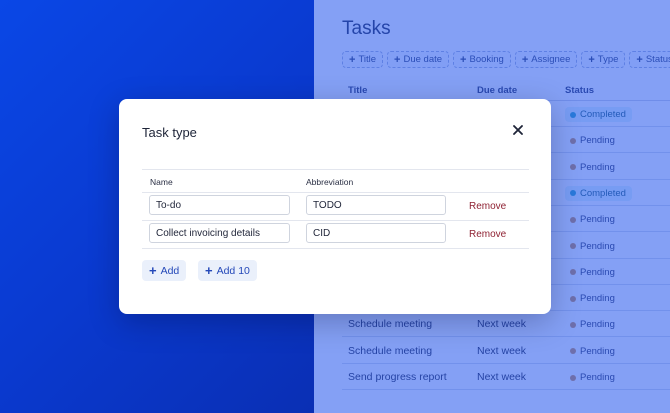 The width and height of the screenshot is (670, 413). Describe the element at coordinates (649, 59) in the screenshot. I see `filter-status-button: +Status` at that location.